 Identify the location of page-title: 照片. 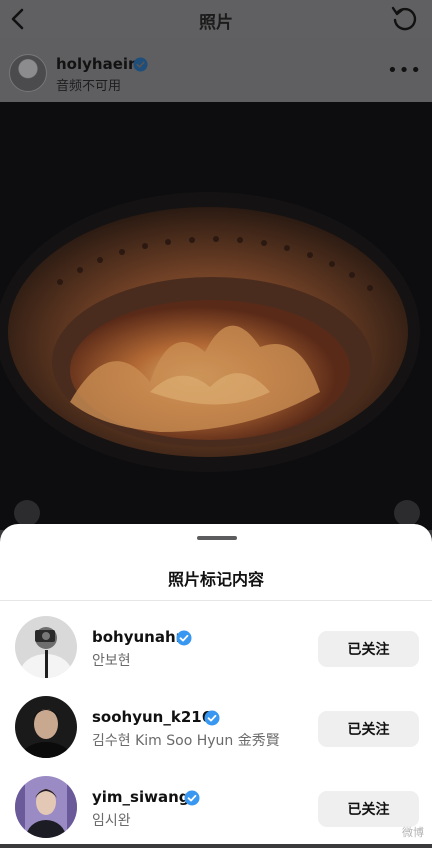
(216, 23).